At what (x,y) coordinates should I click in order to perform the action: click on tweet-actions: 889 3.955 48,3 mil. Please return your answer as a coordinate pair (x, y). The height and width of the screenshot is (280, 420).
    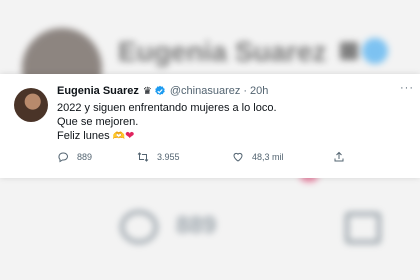
    Looking at the image, I should click on (238, 159).